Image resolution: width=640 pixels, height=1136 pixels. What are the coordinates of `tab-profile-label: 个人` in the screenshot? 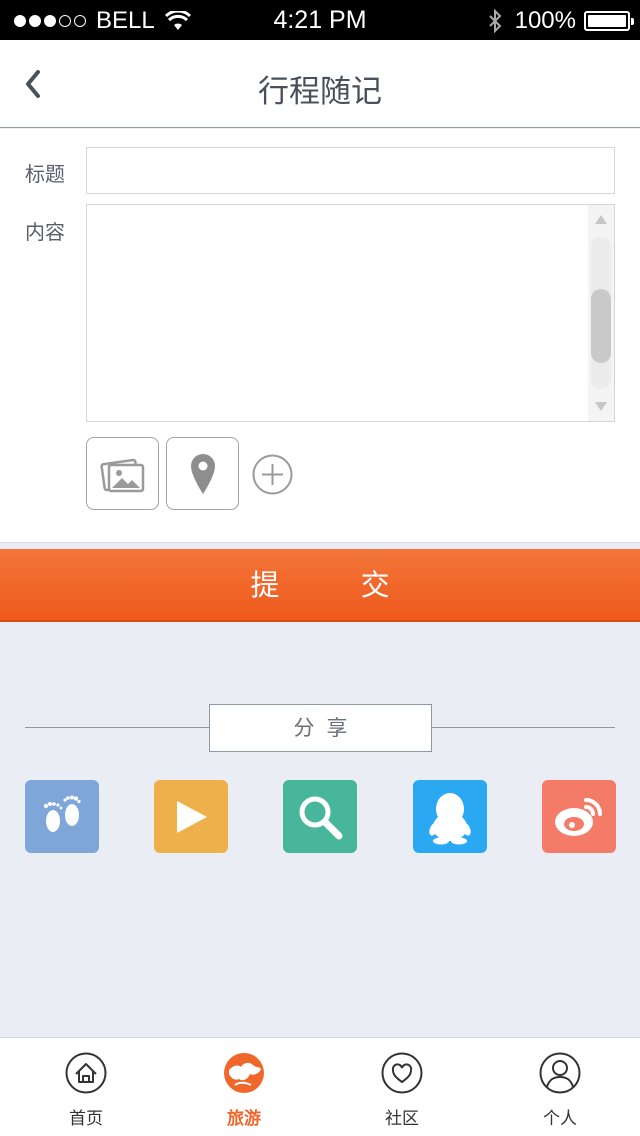 It's located at (560, 1119).